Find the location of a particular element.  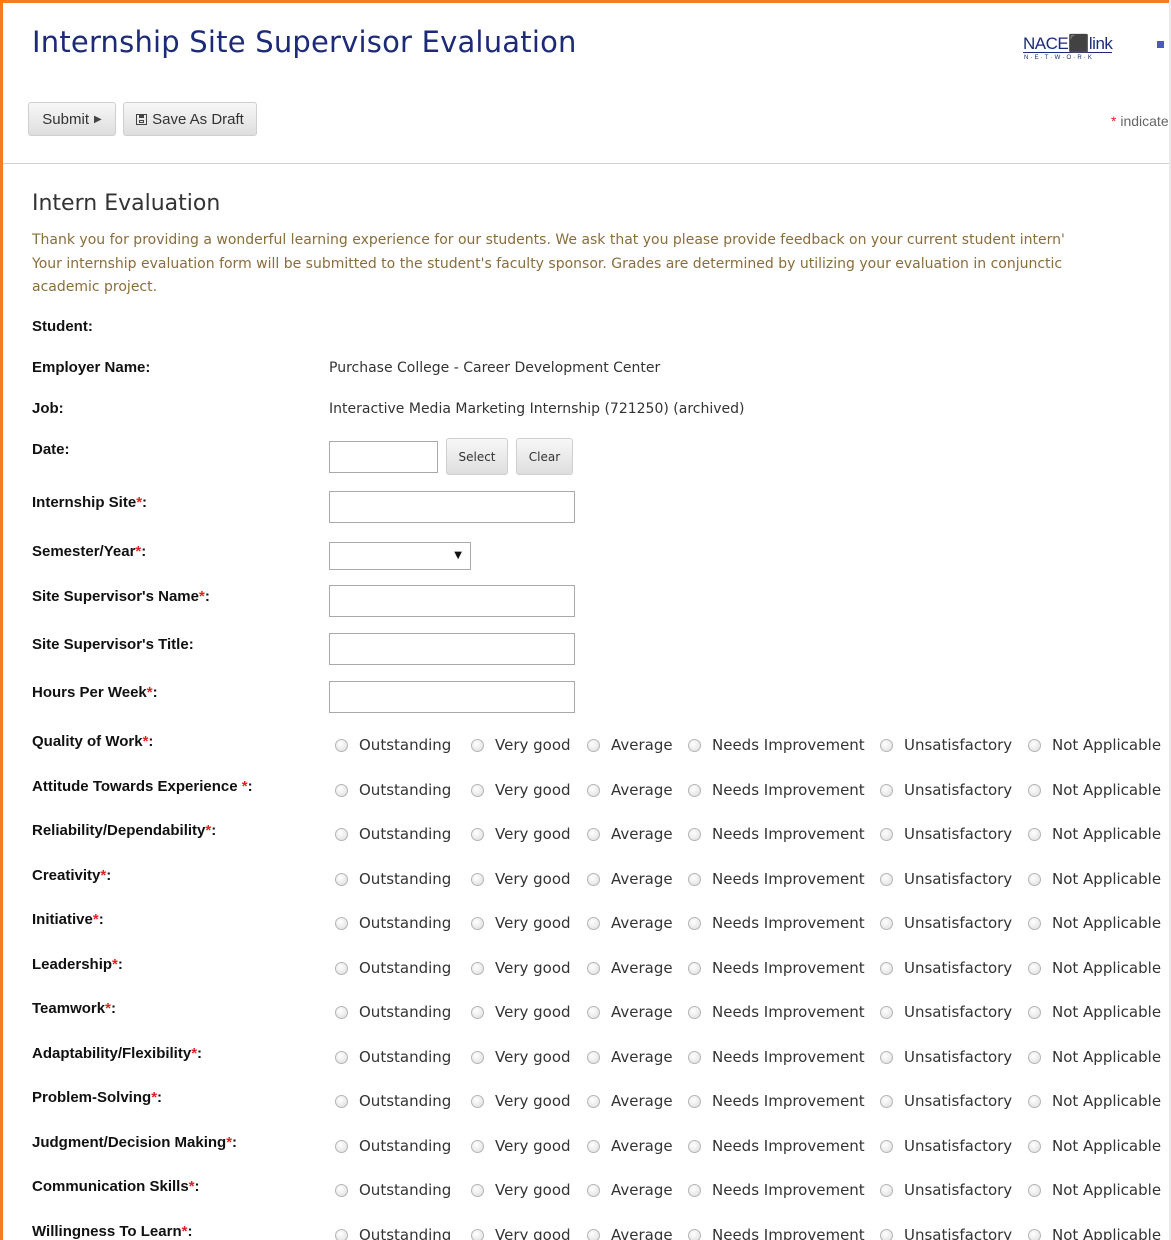

supervisor-title-field is located at coordinates (452, 649).